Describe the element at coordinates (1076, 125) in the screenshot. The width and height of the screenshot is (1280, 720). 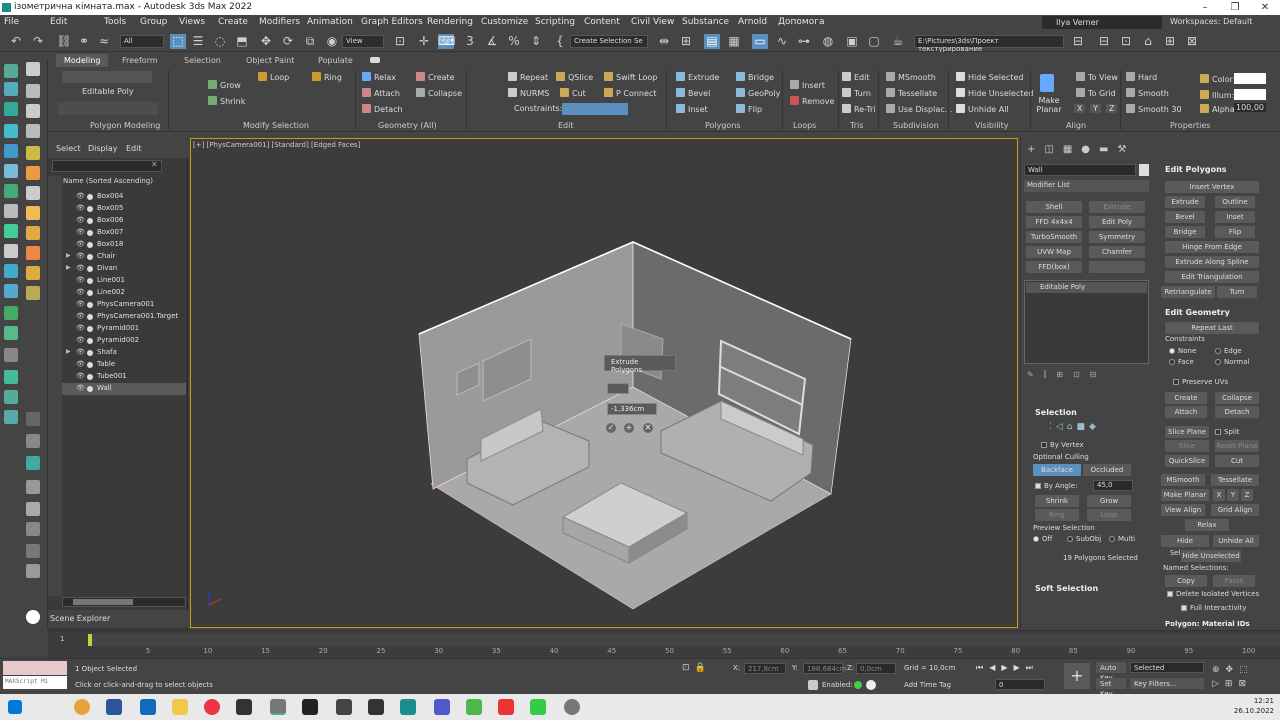
I see `panel-align: Align` at that location.